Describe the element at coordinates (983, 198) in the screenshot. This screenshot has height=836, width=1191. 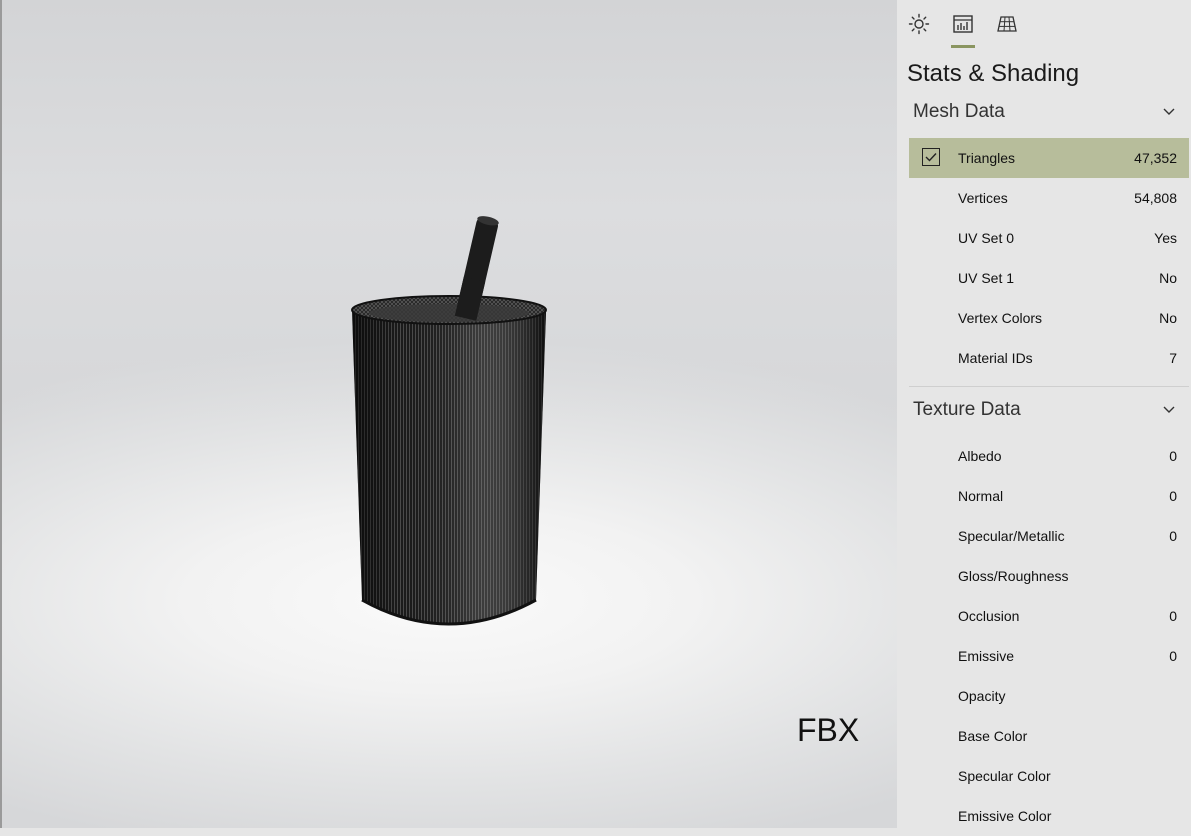
I see `stat-label: Vertices` at that location.